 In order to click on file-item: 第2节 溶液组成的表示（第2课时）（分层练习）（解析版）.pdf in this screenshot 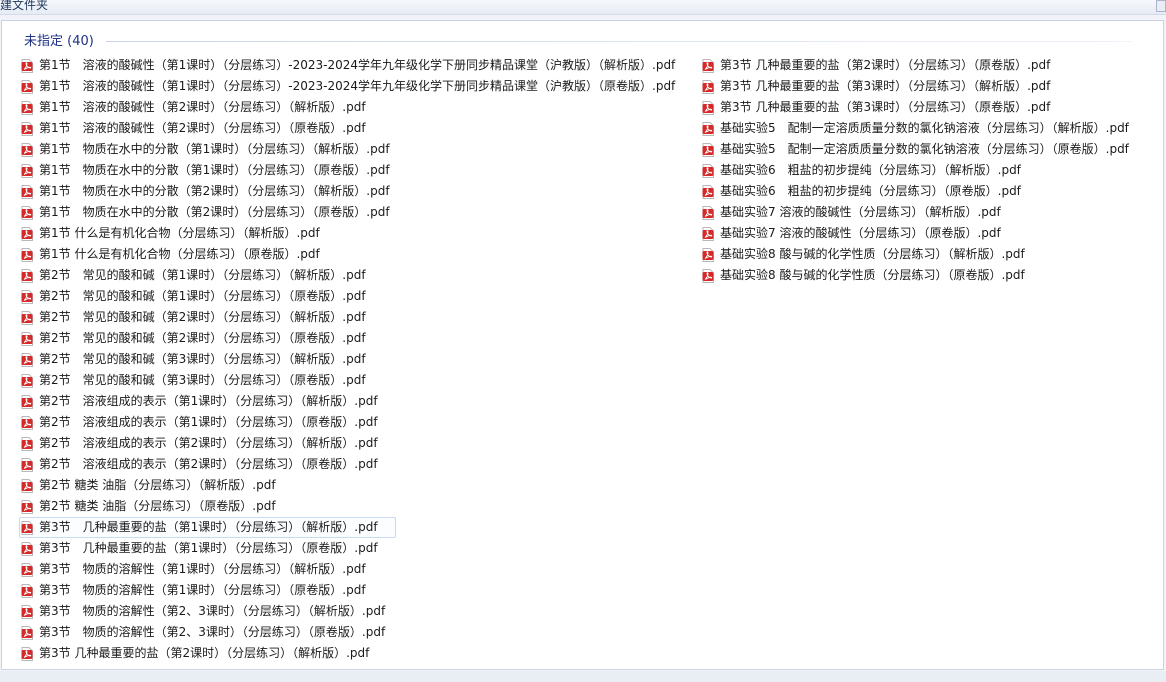, I will do `click(349, 443)`.